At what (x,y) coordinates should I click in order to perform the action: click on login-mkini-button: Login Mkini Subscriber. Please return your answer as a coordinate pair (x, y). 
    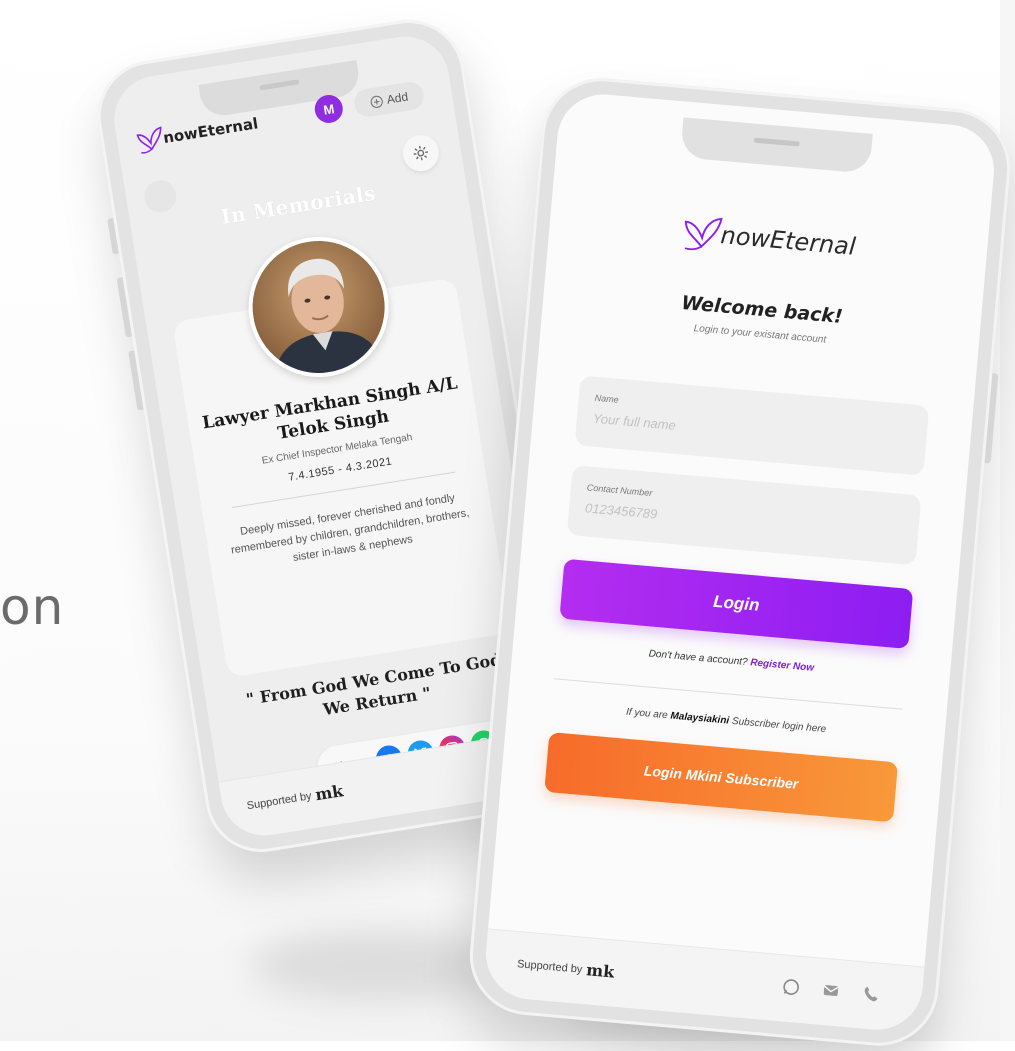
    Looking at the image, I should click on (721, 777).